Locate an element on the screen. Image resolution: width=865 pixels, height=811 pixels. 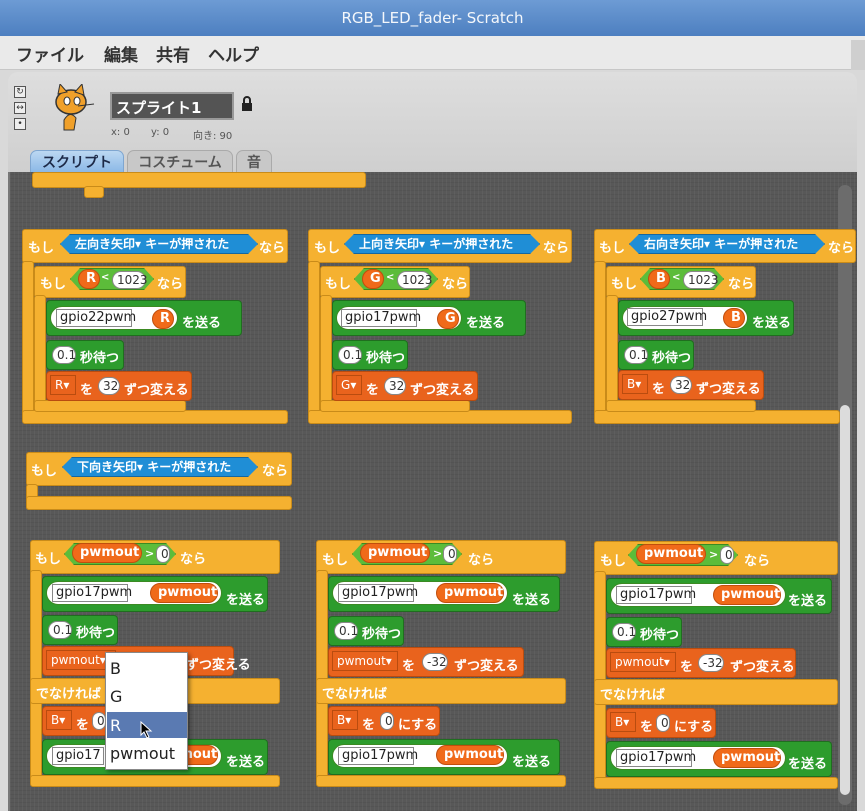
tab-sounds: 音 is located at coordinates (254, 162).